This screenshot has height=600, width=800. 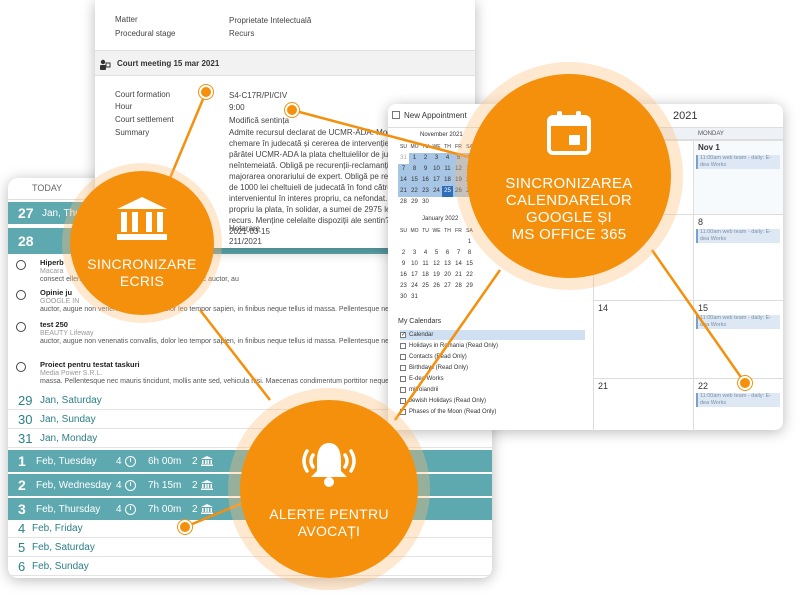 What do you see at coordinates (569, 217) in the screenshot?
I see `bubble-label-line: GOOGLE ȘI` at bounding box center [569, 217].